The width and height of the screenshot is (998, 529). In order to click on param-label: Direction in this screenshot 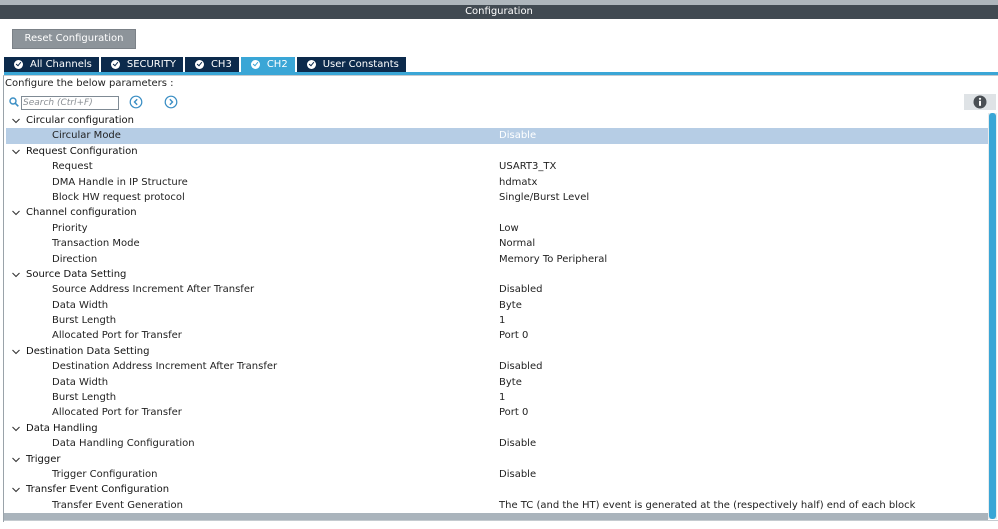, I will do `click(75, 259)`.